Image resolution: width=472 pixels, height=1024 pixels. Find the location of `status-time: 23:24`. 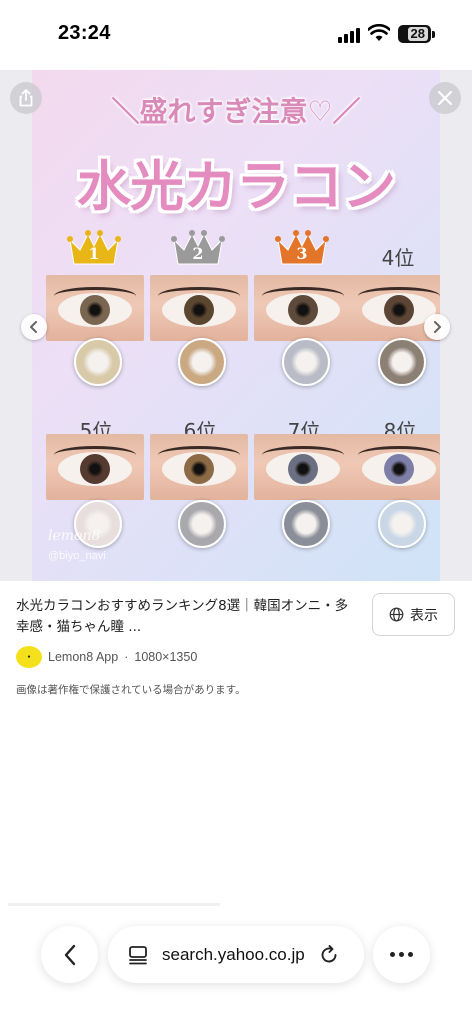

status-time: 23:24 is located at coordinates (84, 33).